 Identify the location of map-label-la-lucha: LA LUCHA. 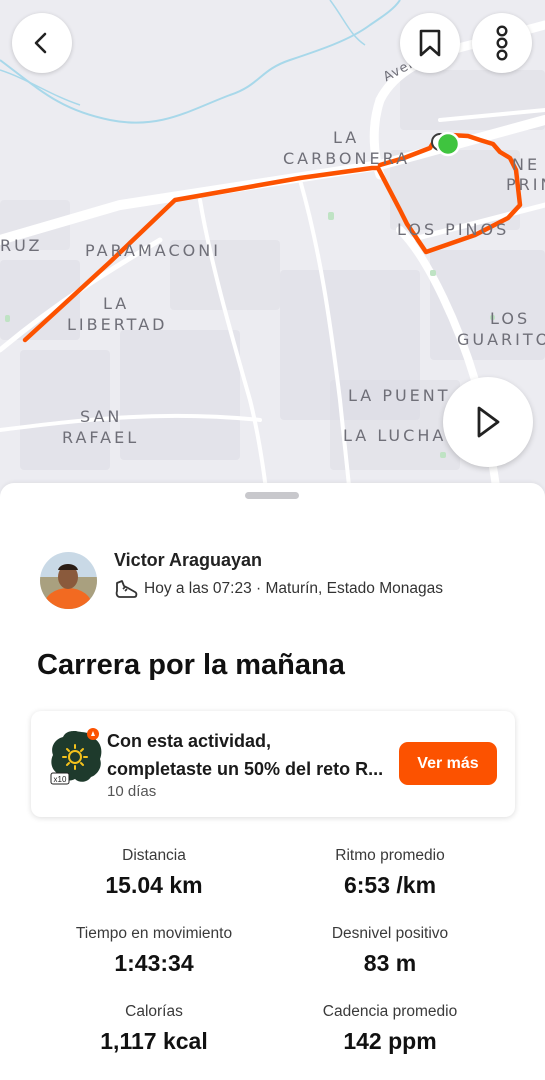
(395, 435).